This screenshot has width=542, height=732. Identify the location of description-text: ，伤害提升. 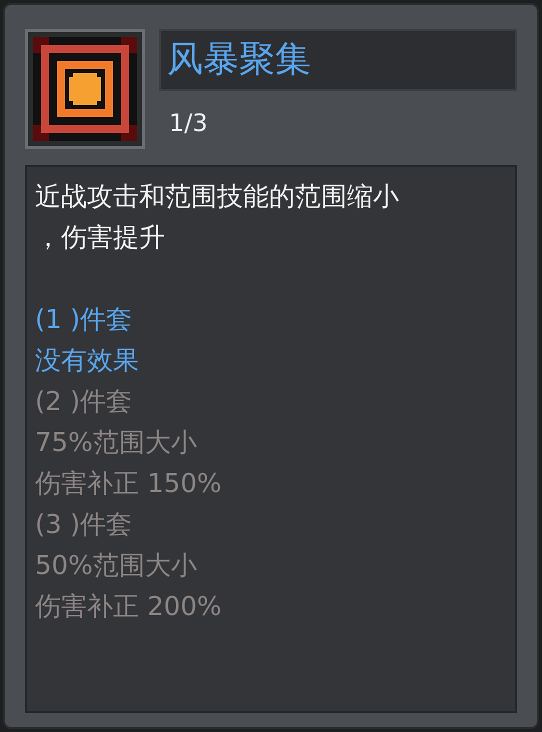
(100, 238).